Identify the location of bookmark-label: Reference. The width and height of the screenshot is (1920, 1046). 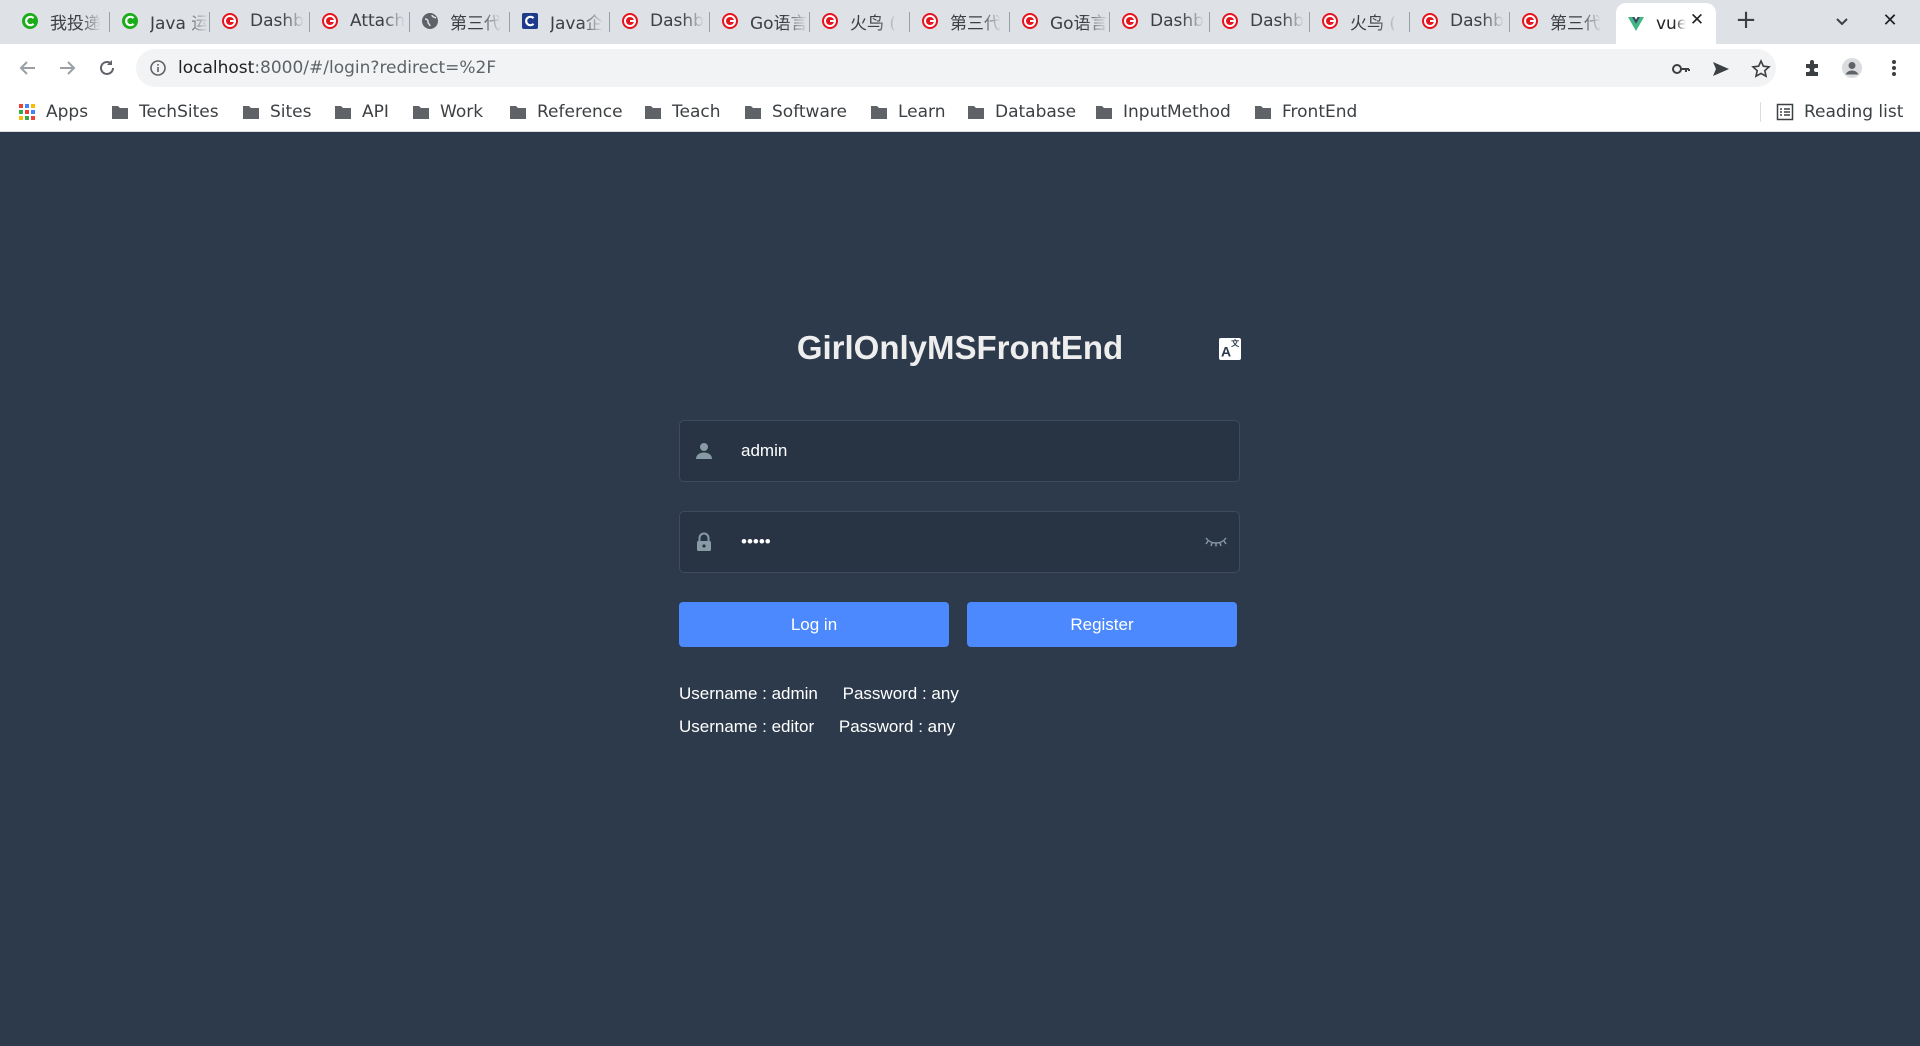
(580, 112).